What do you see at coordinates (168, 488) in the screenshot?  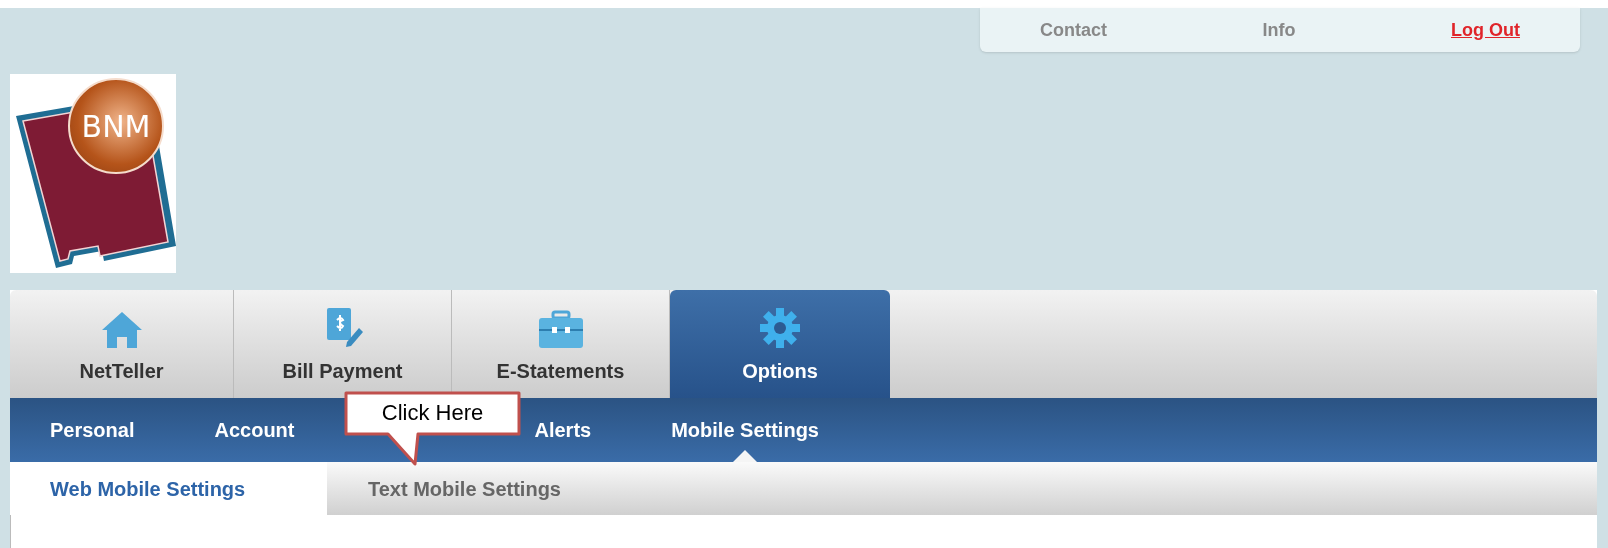 I see `sub-tab: Web Mobile Settings` at bounding box center [168, 488].